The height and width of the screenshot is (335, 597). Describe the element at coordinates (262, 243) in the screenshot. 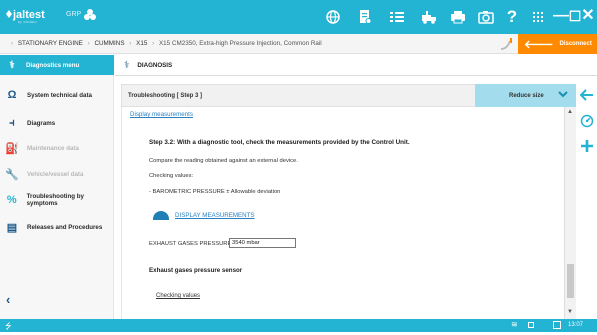

I see `exhaust-pressure-field: 3540 mbar` at that location.